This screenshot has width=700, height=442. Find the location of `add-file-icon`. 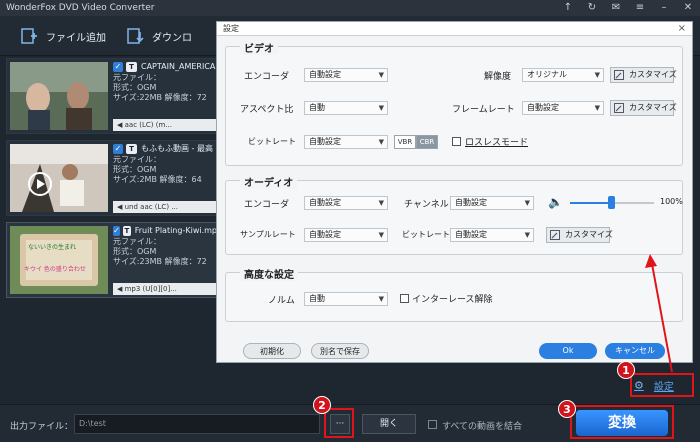

add-file-icon is located at coordinates (29, 36).